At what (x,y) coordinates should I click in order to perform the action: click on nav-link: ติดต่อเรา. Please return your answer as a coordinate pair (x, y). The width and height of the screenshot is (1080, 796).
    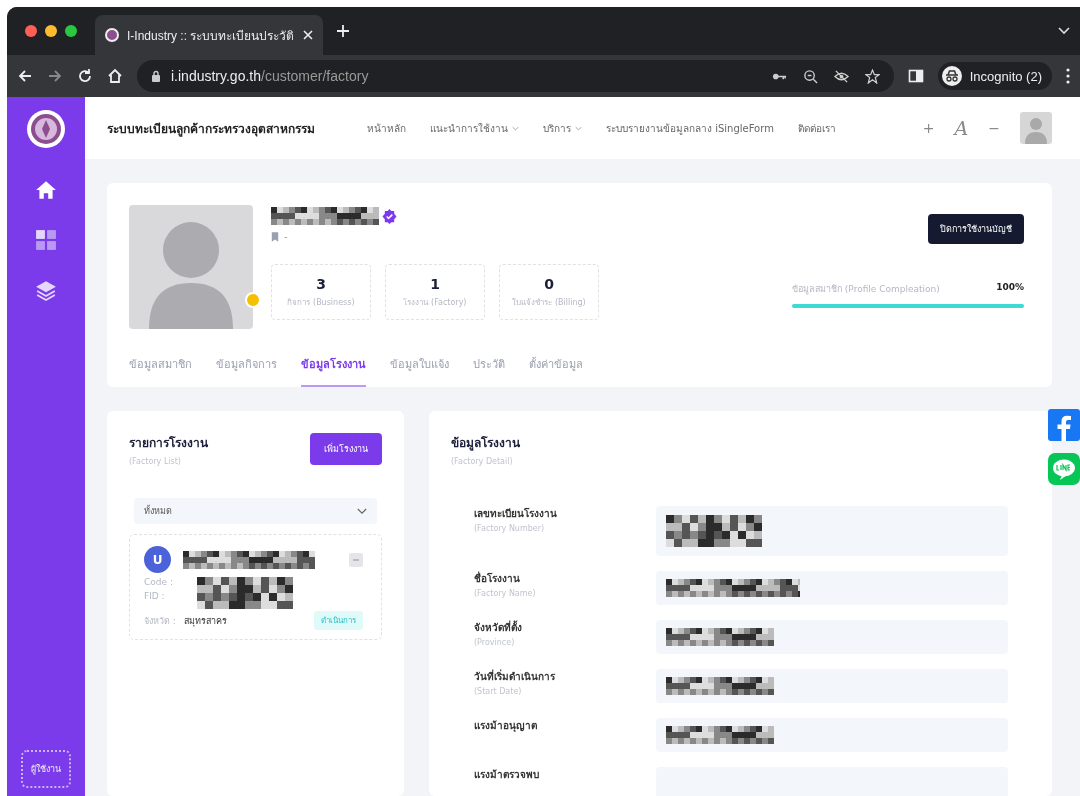
    Looking at the image, I should click on (816, 128).